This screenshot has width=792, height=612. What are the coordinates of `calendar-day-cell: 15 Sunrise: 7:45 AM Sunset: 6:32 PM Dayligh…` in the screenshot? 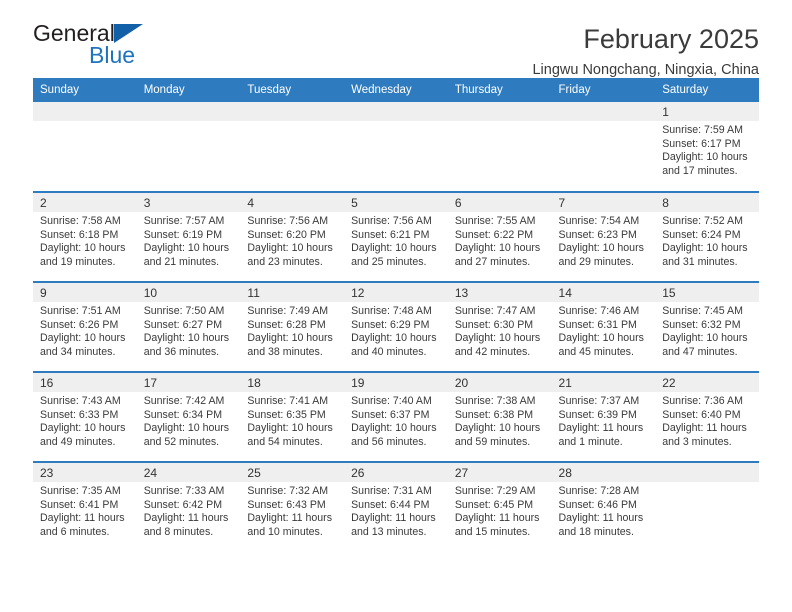 It's located at (707, 326).